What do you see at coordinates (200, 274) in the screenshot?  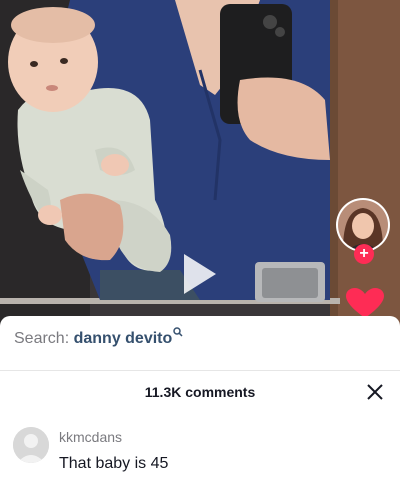 I see `play-icon` at bounding box center [200, 274].